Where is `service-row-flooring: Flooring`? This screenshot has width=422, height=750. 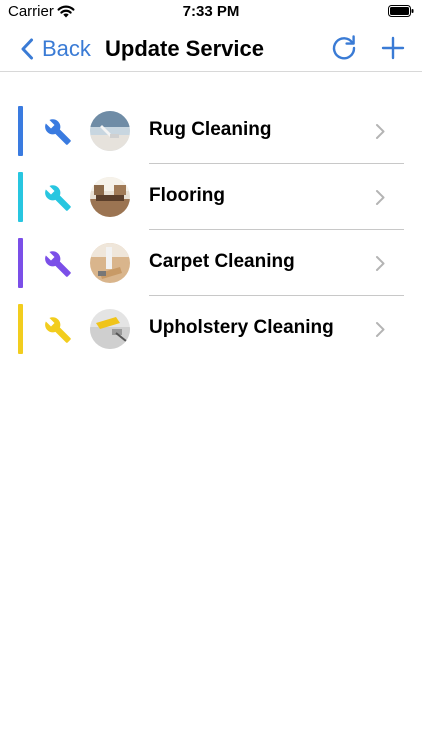
service-row-flooring: Flooring is located at coordinates (211, 197).